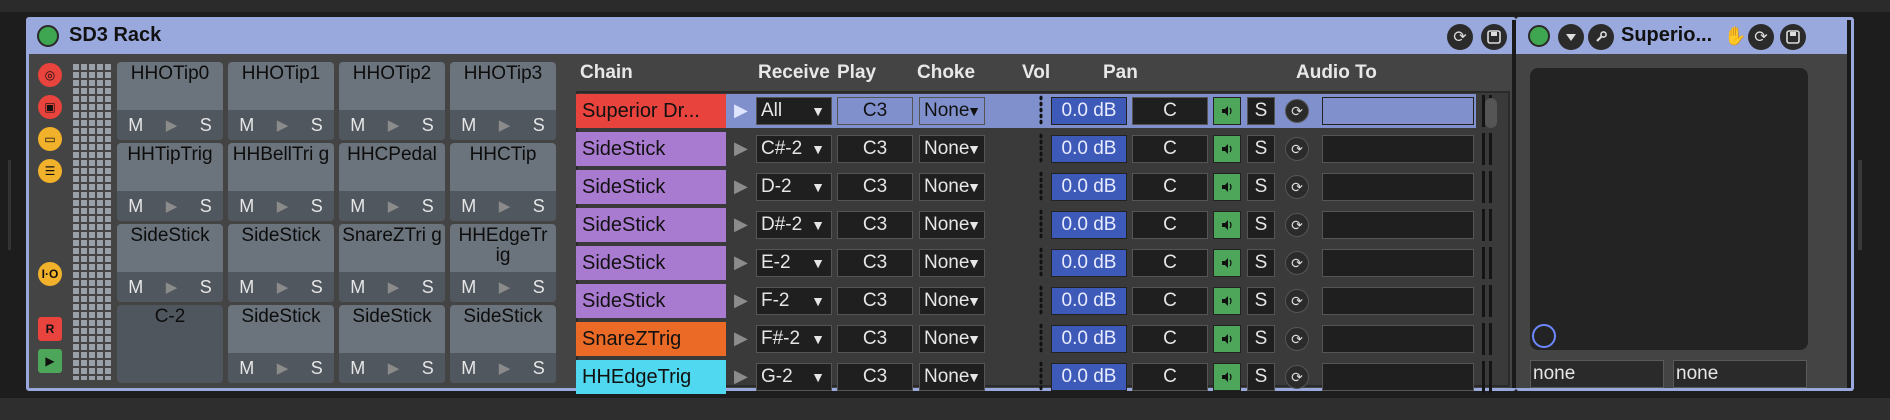  What do you see at coordinates (1043, 339) in the screenshot?
I see `chain-row: SnareZTrig ▶ F#-2 ▼ C3 None ▼ 0.0 dB C S ⟳` at bounding box center [1043, 339].